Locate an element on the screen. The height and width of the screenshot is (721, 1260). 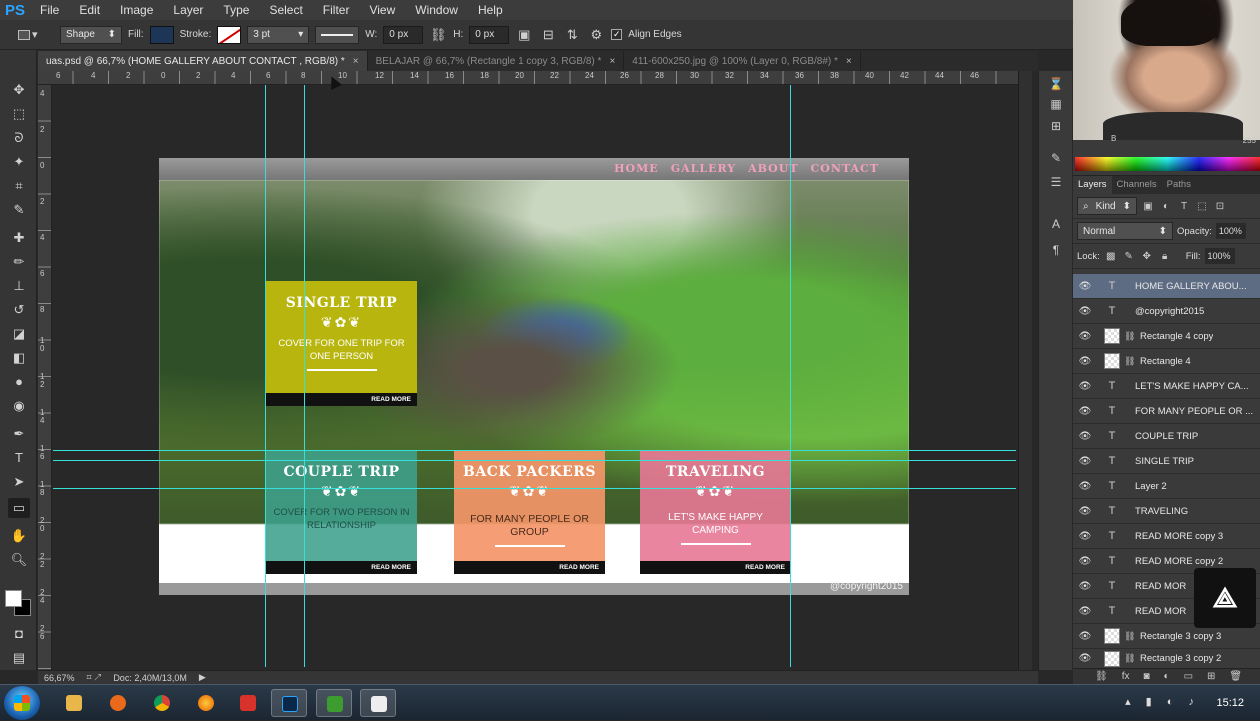
tab-channels: Channels is located at coordinates (1137, 185).